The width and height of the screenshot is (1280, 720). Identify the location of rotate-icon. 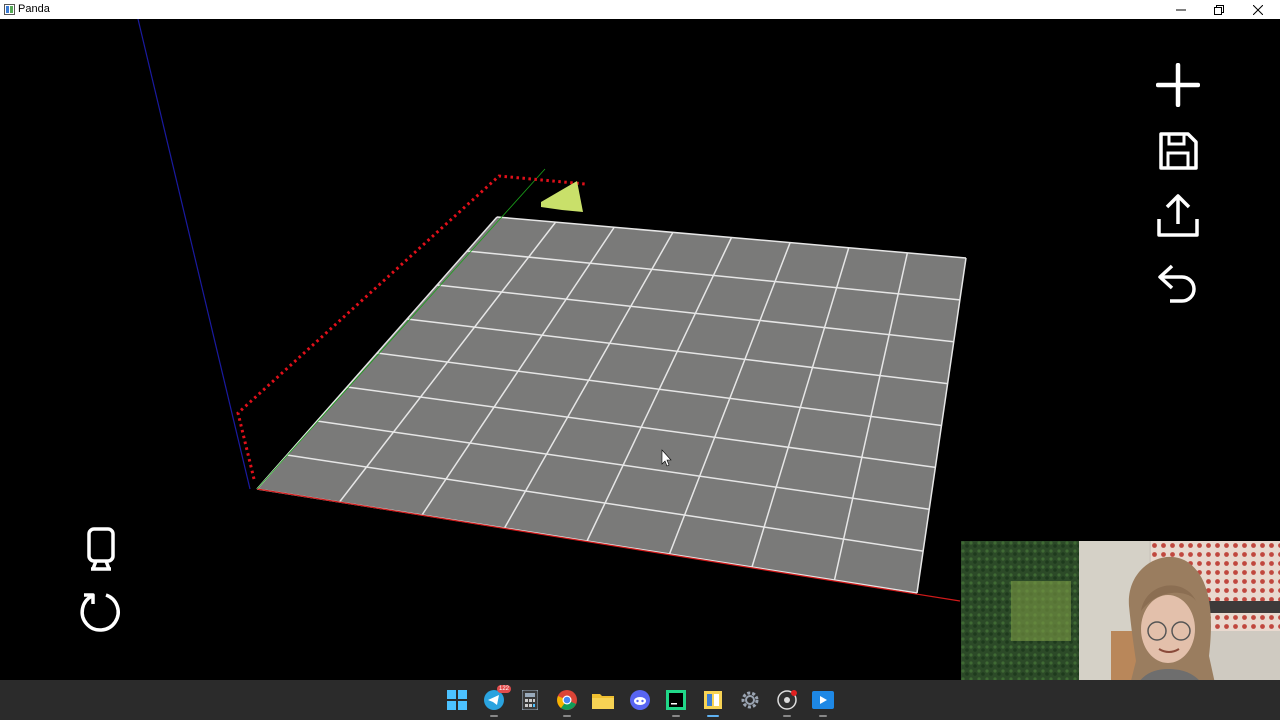
(100, 612).